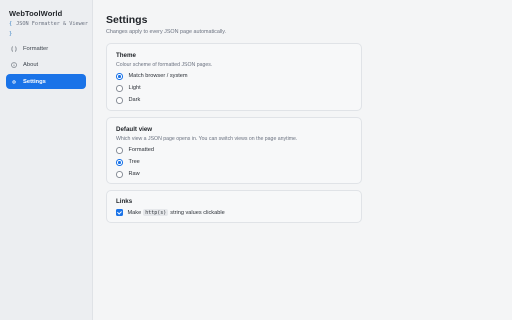 Image resolution: width=512 pixels, height=320 pixels. I want to click on view-option-formatted: Formatted, so click(135, 150).